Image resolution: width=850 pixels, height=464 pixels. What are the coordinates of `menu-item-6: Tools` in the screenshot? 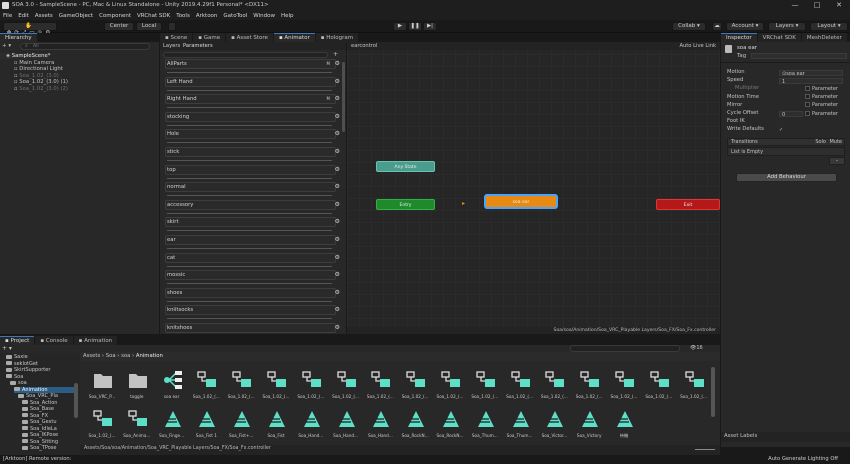 It's located at (183, 16).